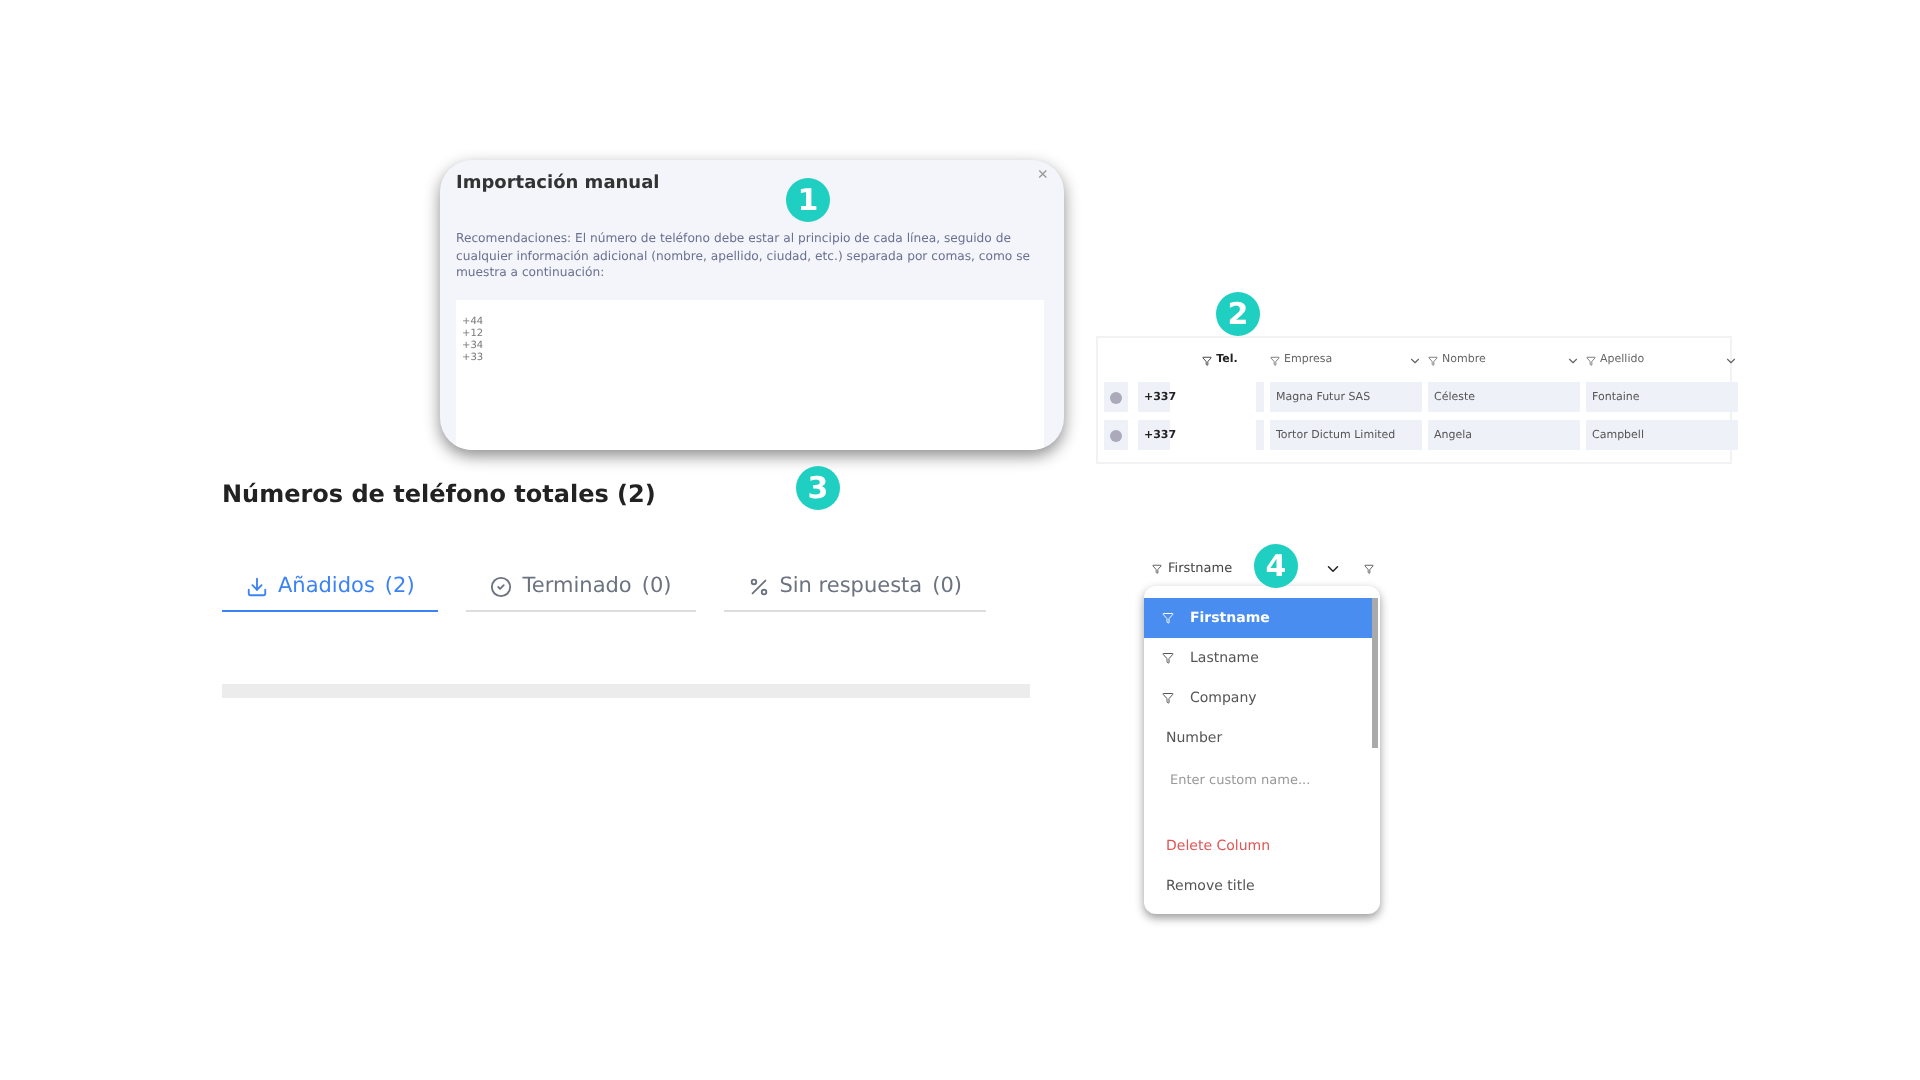 This screenshot has height=1080, width=1920. What do you see at coordinates (758, 586) in the screenshot?
I see `percent-icon` at bounding box center [758, 586].